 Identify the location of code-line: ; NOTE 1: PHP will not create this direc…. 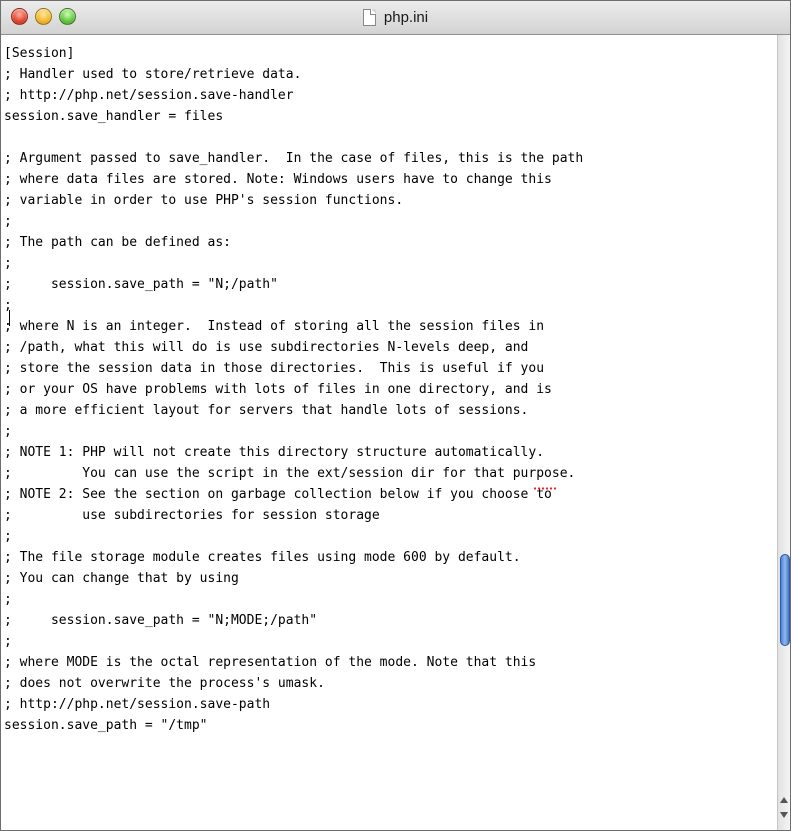
(274, 452).